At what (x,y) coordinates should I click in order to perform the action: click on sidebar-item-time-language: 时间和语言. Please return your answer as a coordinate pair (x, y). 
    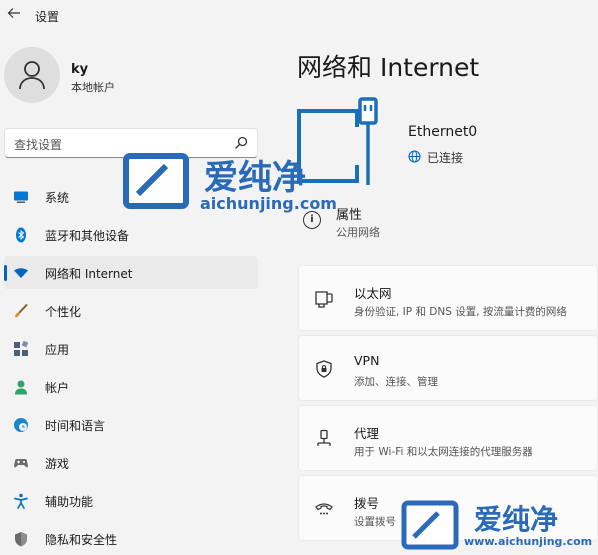
    Looking at the image, I should click on (131, 424).